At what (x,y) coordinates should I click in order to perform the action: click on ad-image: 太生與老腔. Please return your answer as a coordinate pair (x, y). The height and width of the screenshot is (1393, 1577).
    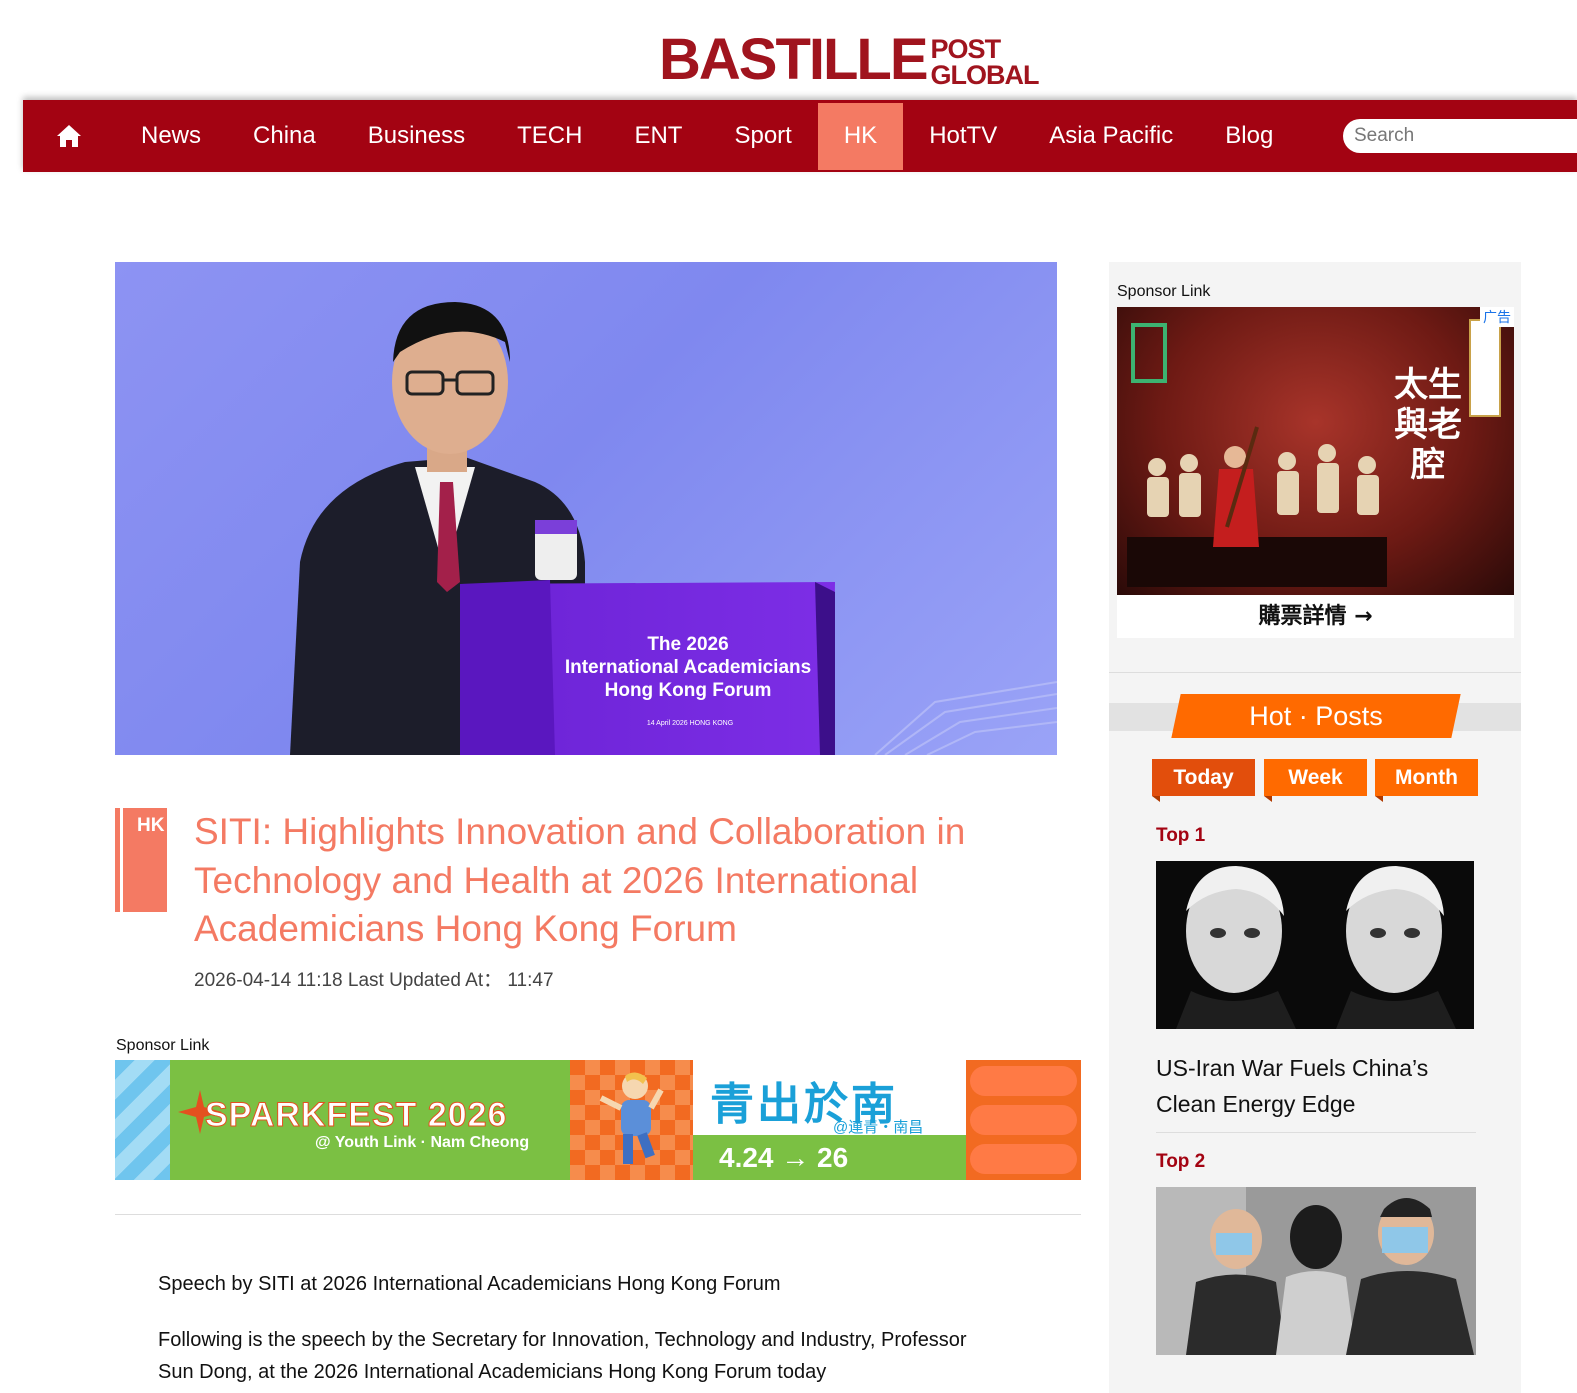
    Looking at the image, I should click on (1315, 451).